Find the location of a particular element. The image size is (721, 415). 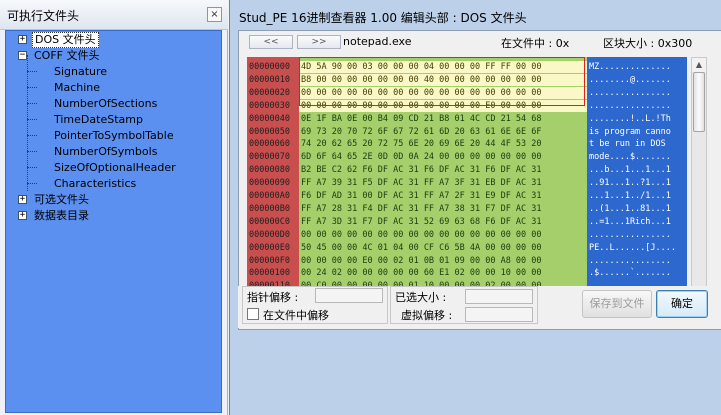

dos-header-selection-box is located at coordinates (442, 81).